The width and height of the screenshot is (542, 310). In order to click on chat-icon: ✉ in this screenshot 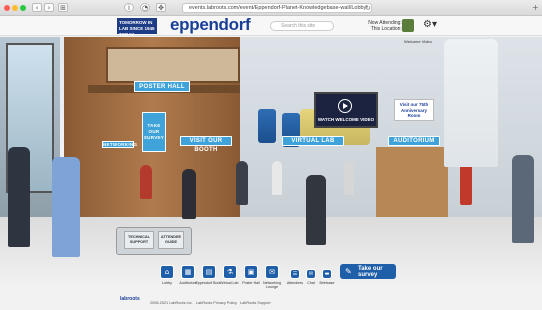, I will do `click(272, 272)`.